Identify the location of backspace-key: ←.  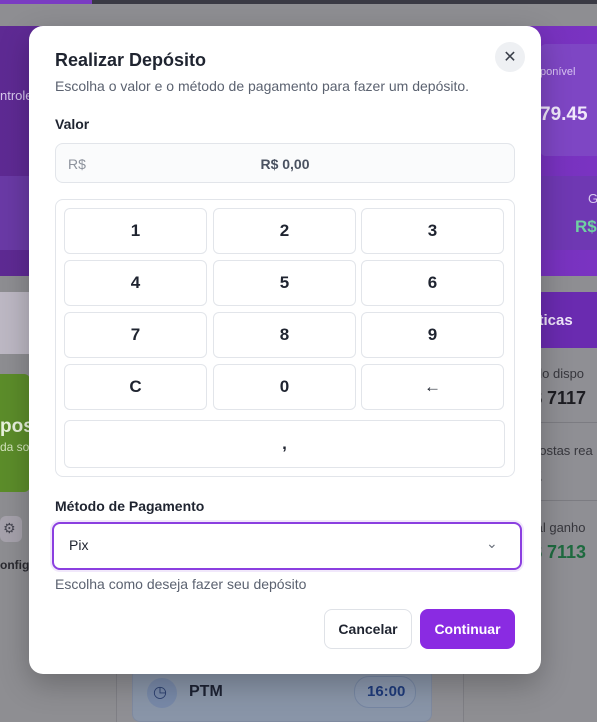
(432, 387).